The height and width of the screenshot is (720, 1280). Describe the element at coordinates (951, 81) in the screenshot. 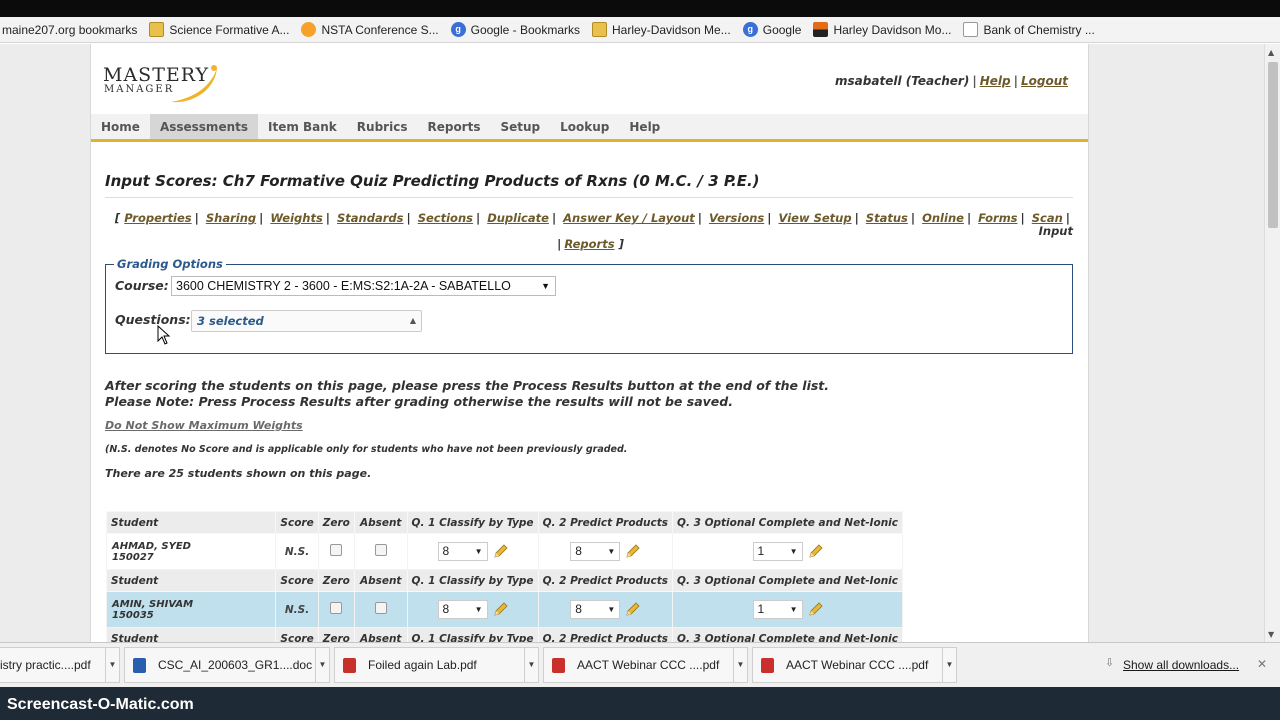

I see `user-bar: msabatell (Teacher) | Help | Logout` at that location.